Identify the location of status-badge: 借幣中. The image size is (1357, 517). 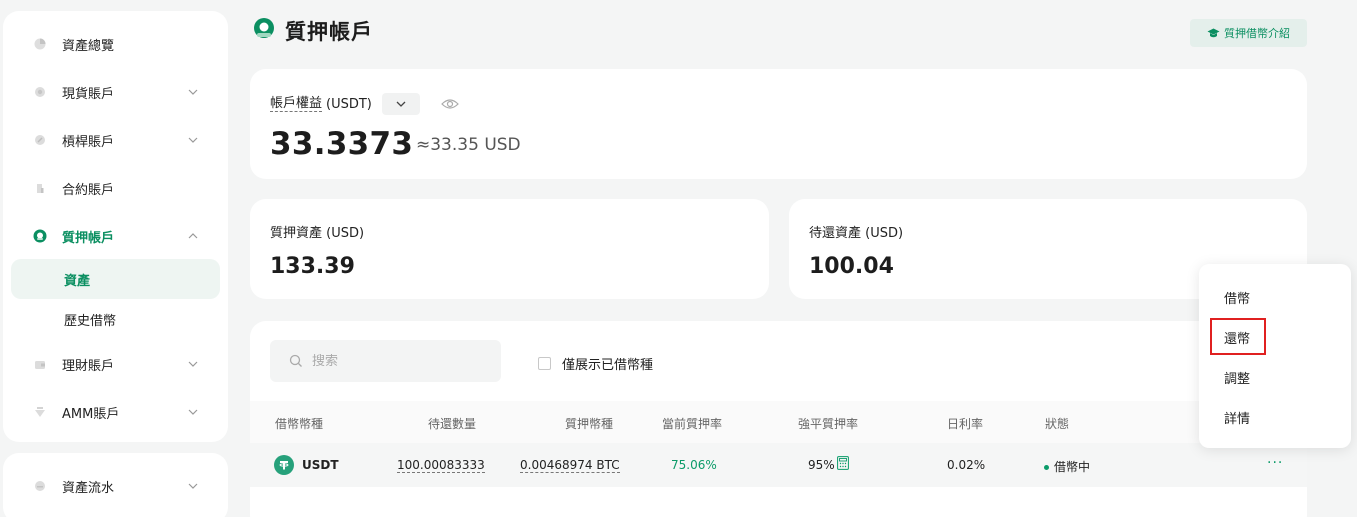
(1067, 466).